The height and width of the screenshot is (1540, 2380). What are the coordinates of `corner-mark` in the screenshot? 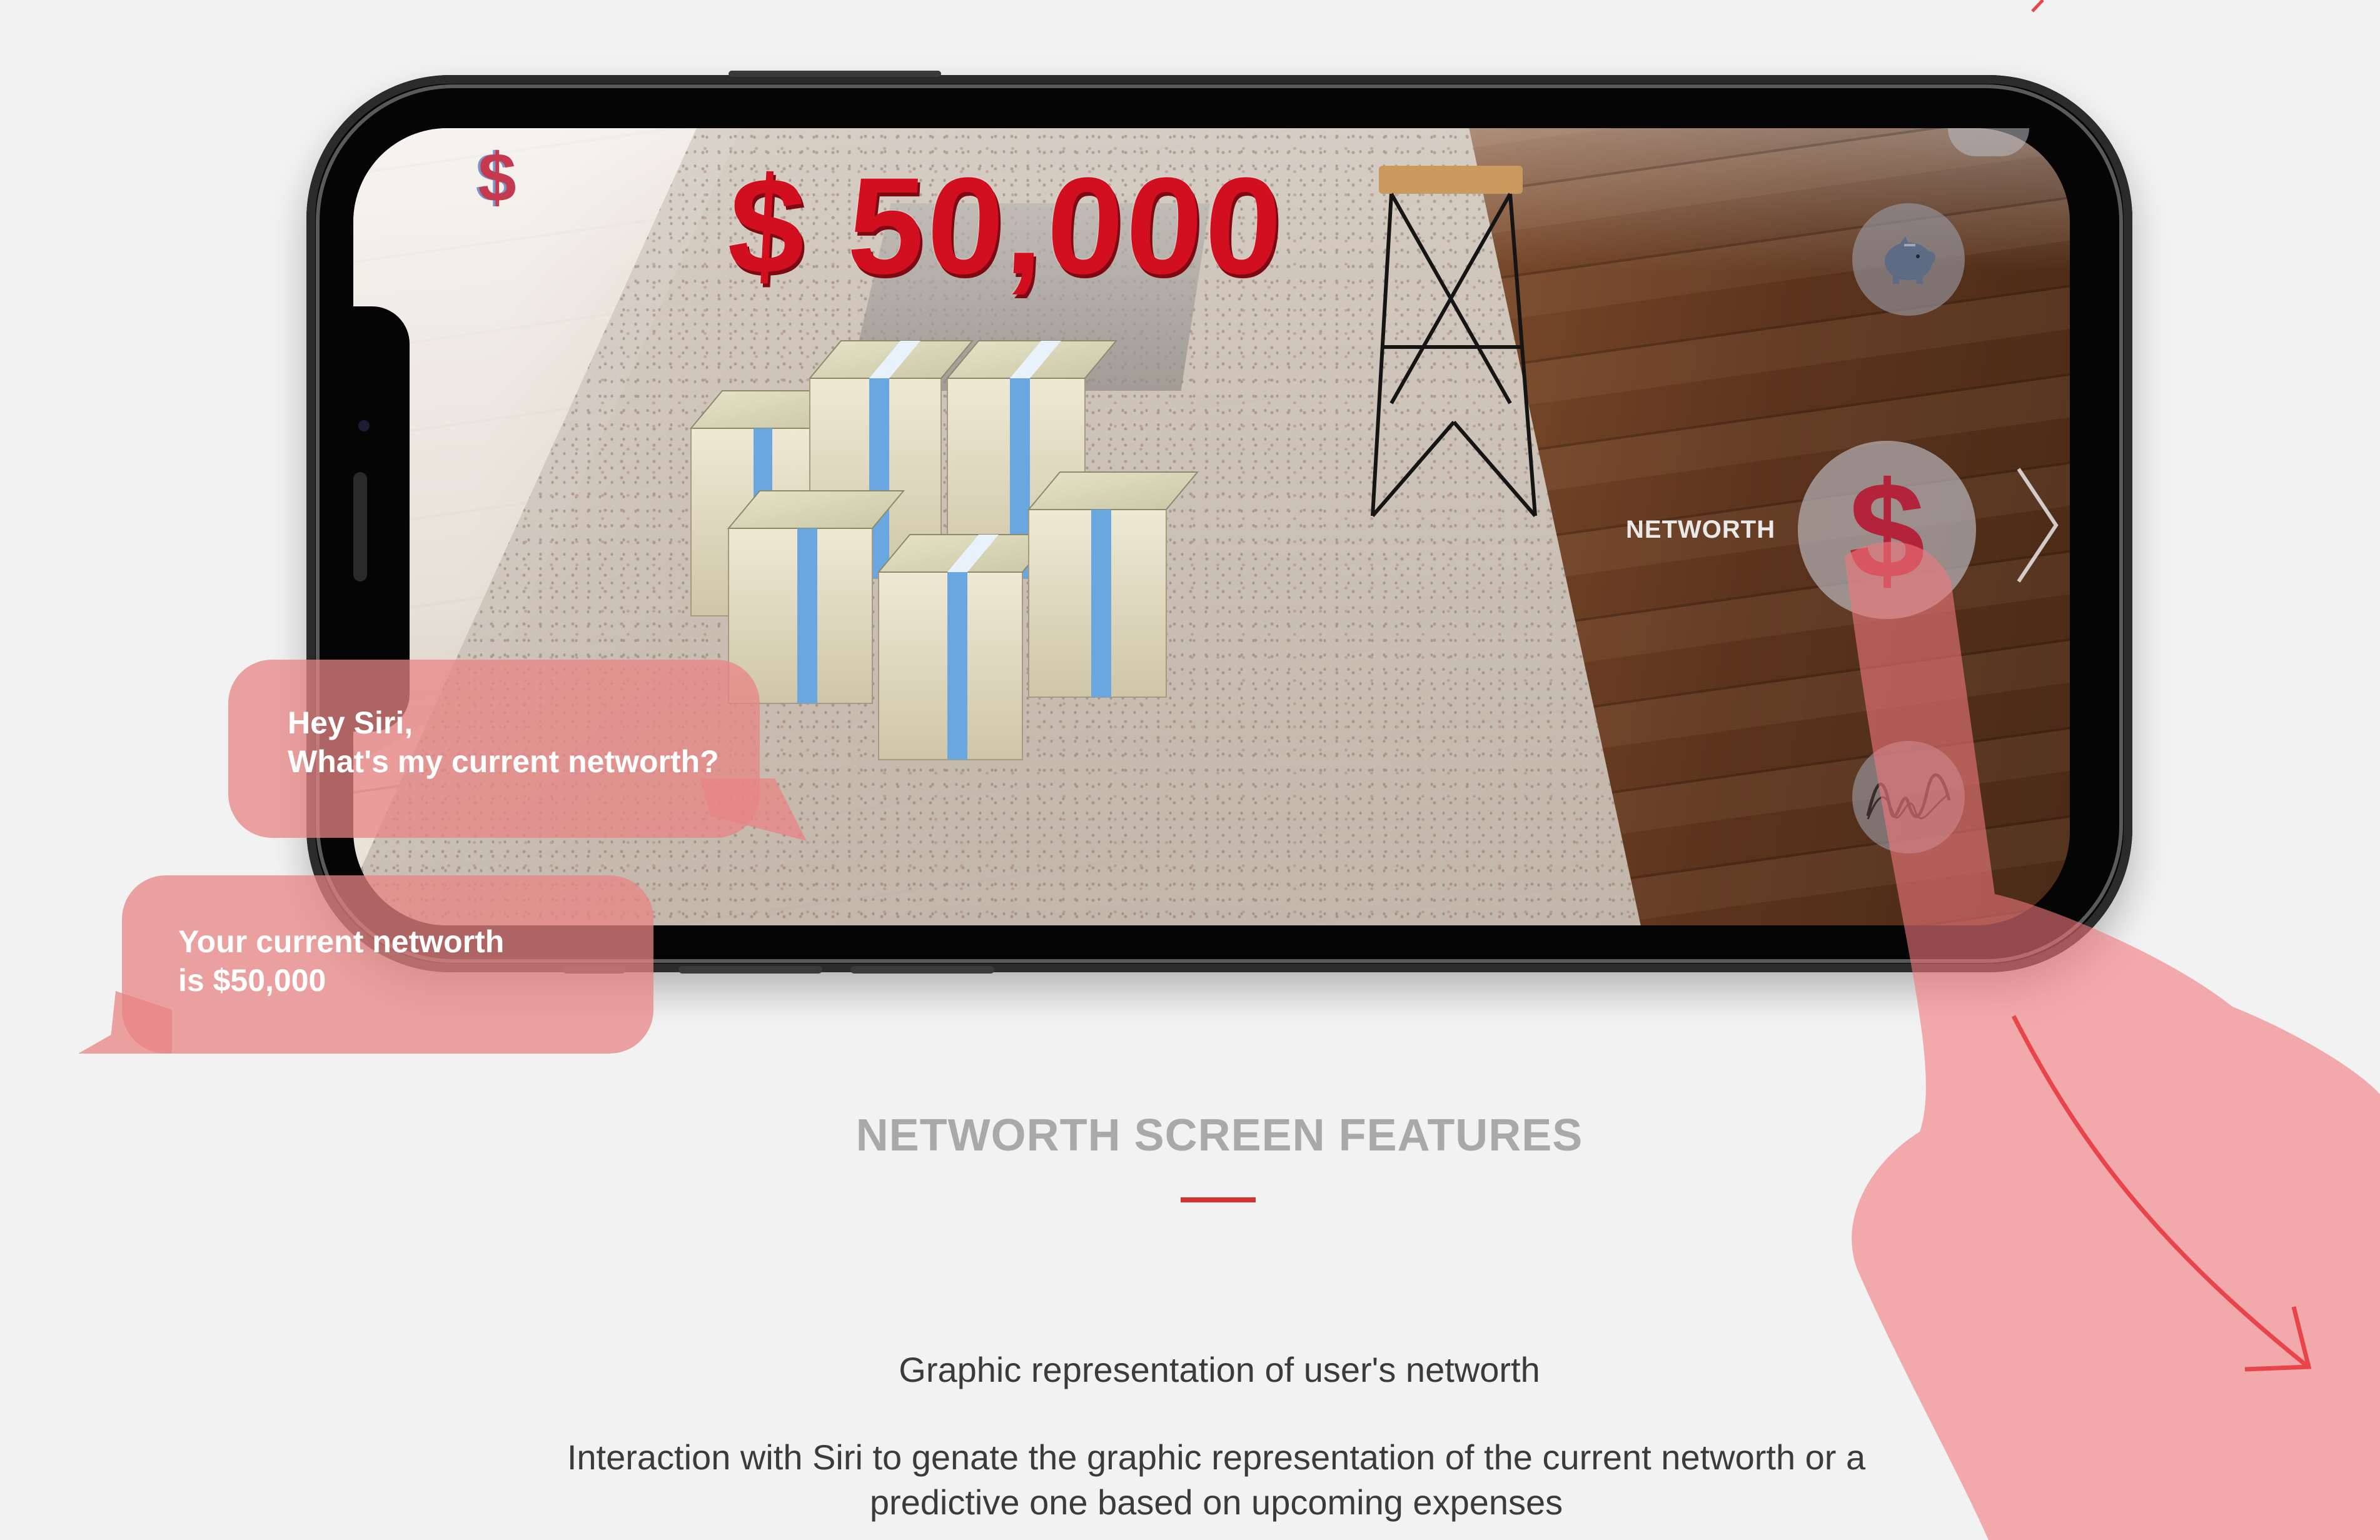 It's located at (2037, 6).